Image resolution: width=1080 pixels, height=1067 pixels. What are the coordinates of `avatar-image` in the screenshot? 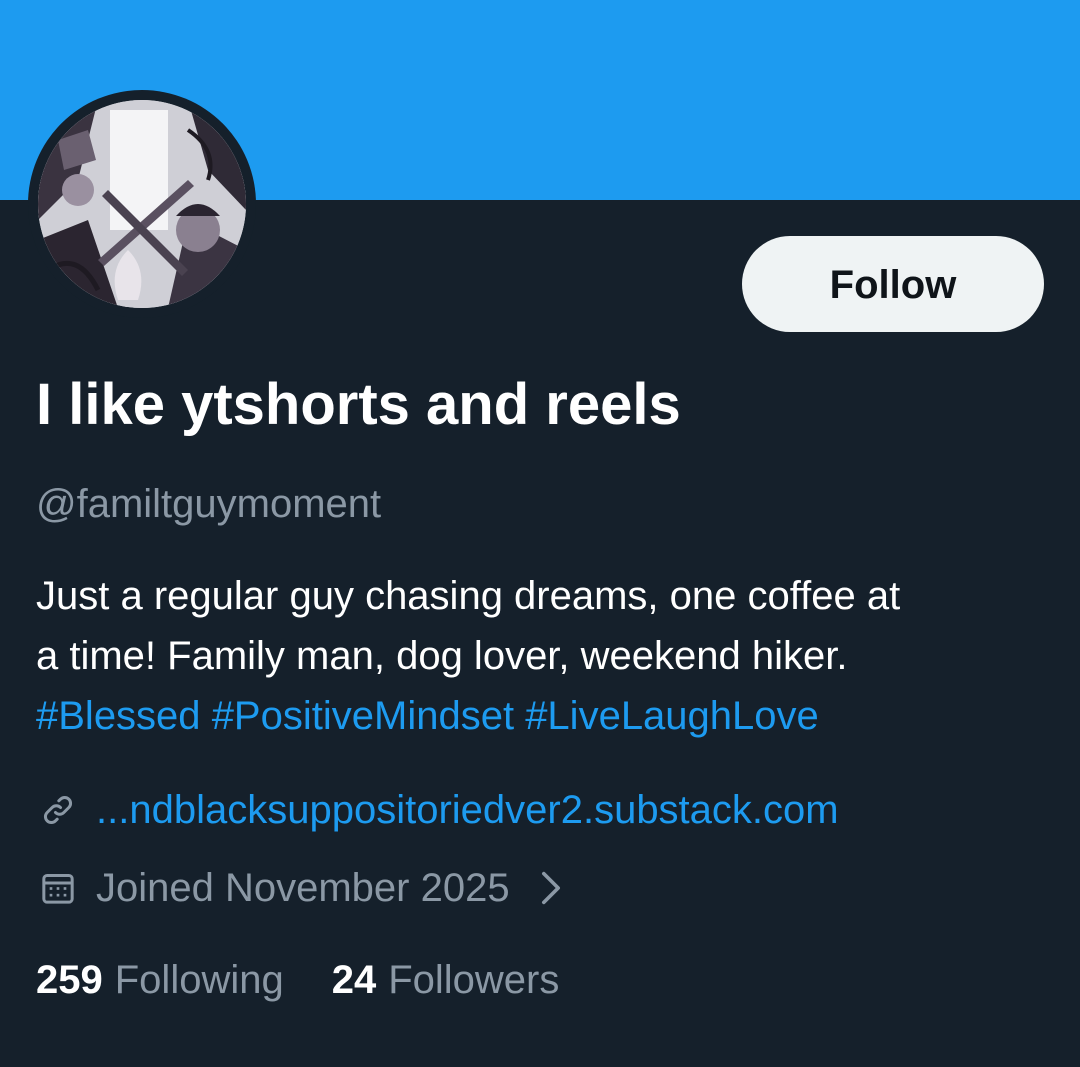 It's located at (142, 204).